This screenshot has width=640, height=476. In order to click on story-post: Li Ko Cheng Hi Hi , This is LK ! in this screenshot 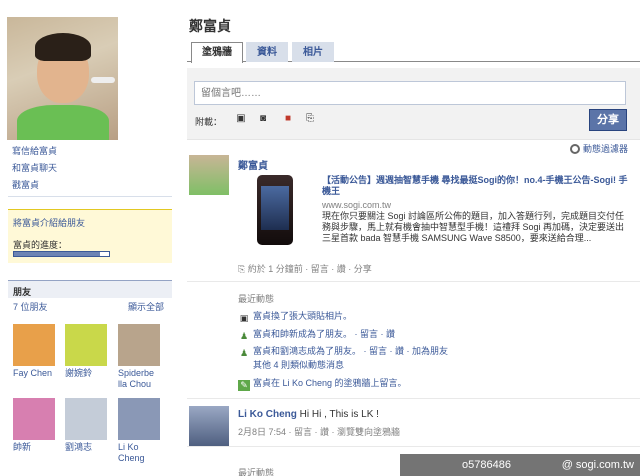, I will do `click(308, 414)`.